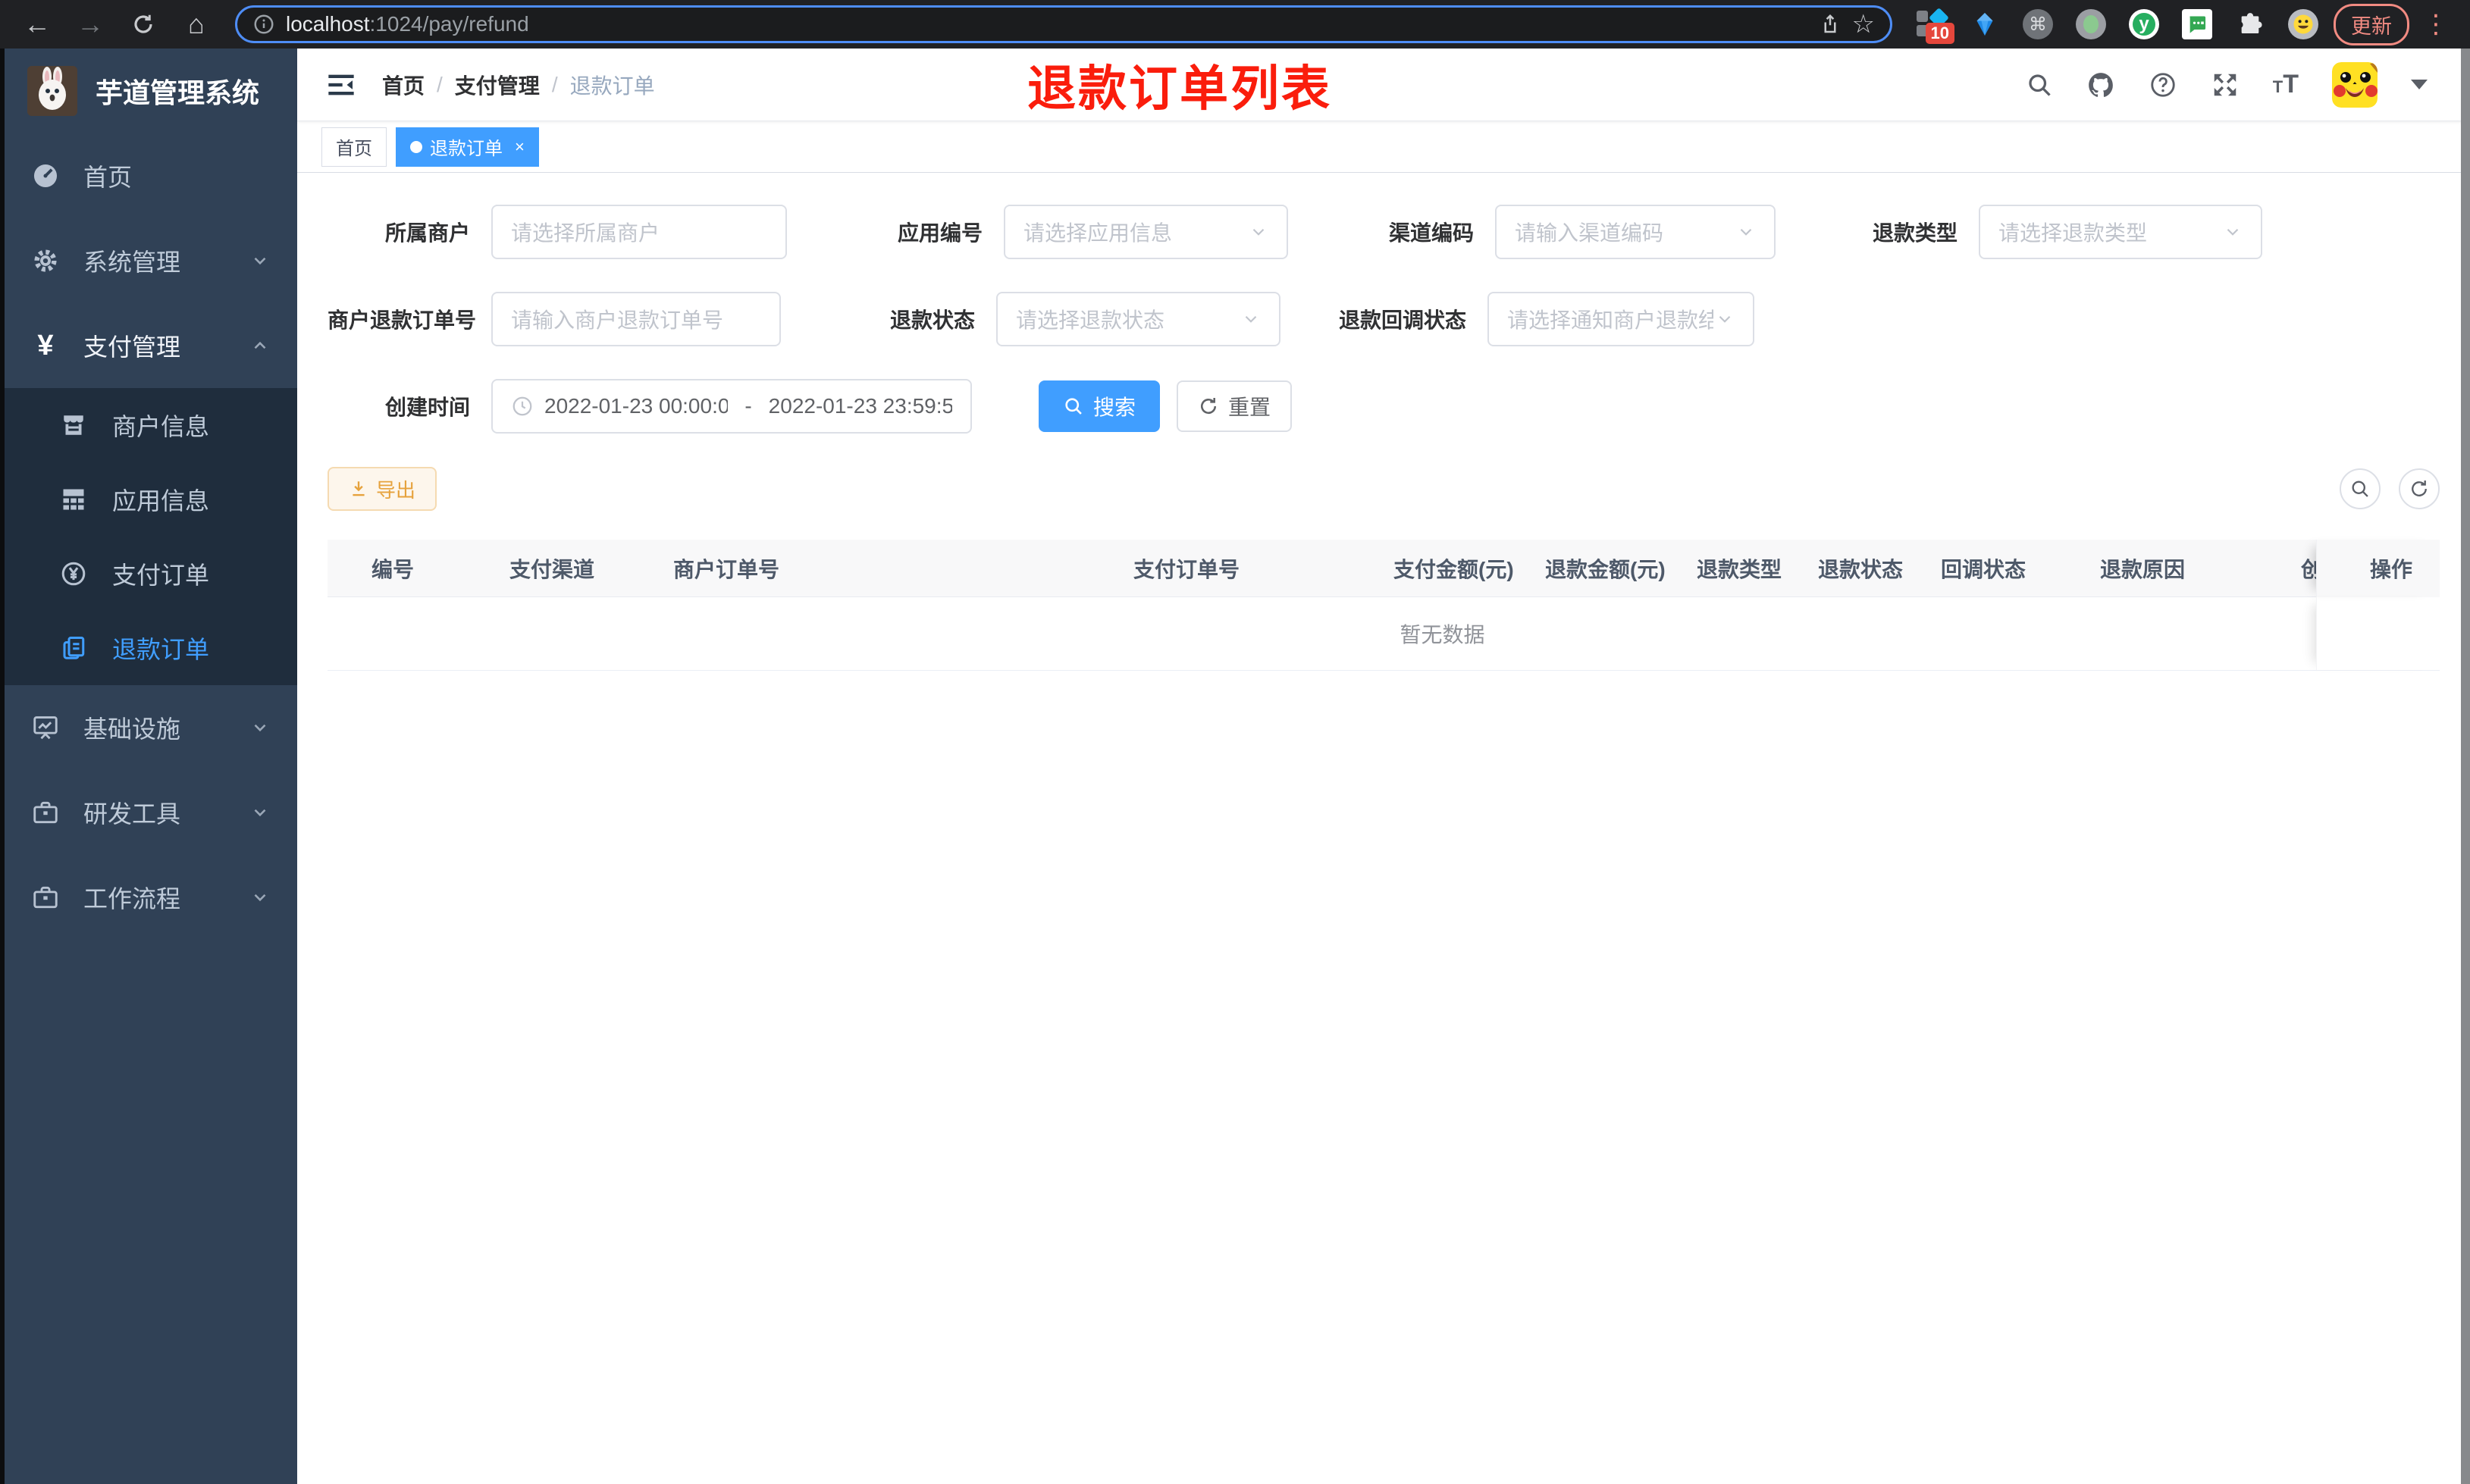 The height and width of the screenshot is (1484, 2470). I want to click on tag-label: 退款订单, so click(466, 149).